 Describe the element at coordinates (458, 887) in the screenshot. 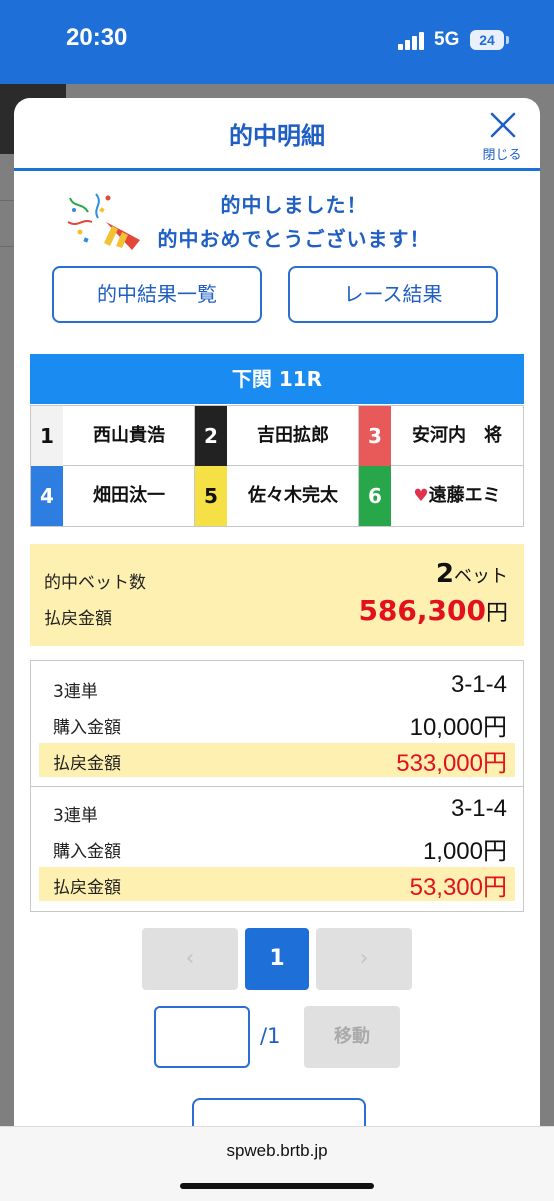

I see `payout-amount: 53,300円` at that location.